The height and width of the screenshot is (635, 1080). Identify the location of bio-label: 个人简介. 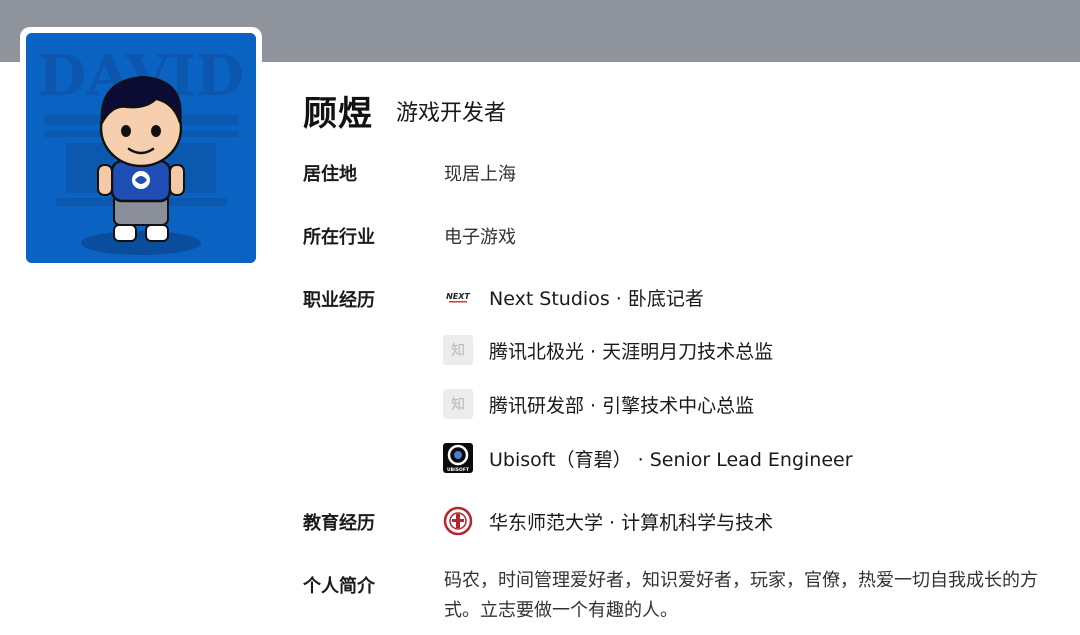
(339, 586).